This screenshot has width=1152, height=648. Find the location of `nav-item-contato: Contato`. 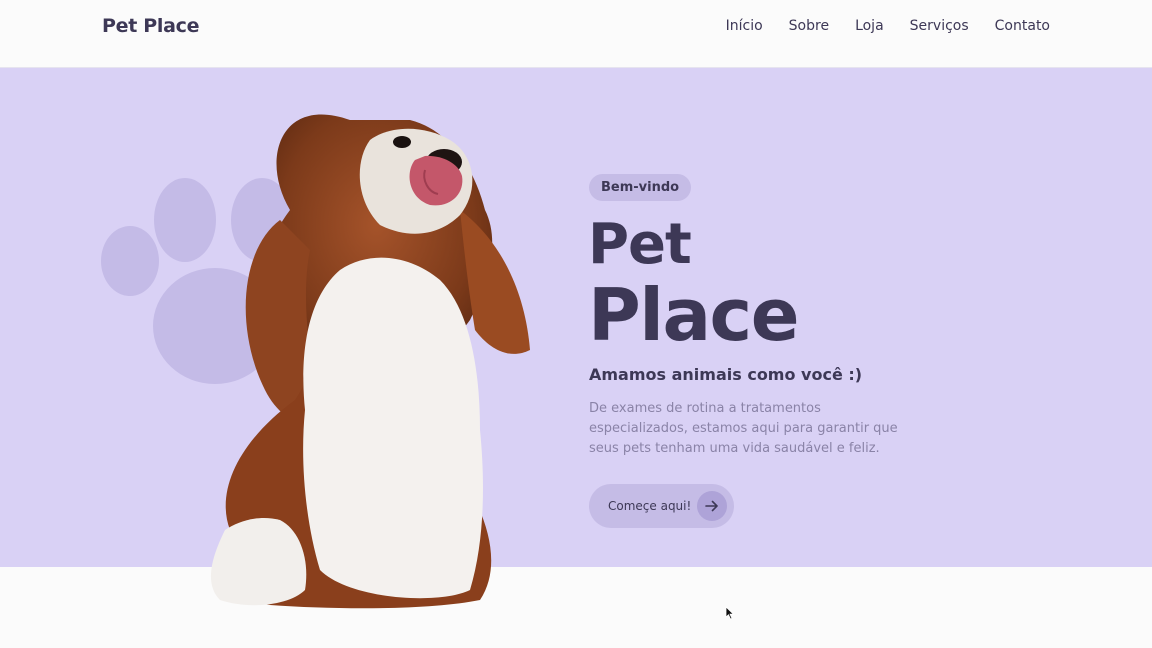

nav-item-contato: Contato is located at coordinates (1022, 26).